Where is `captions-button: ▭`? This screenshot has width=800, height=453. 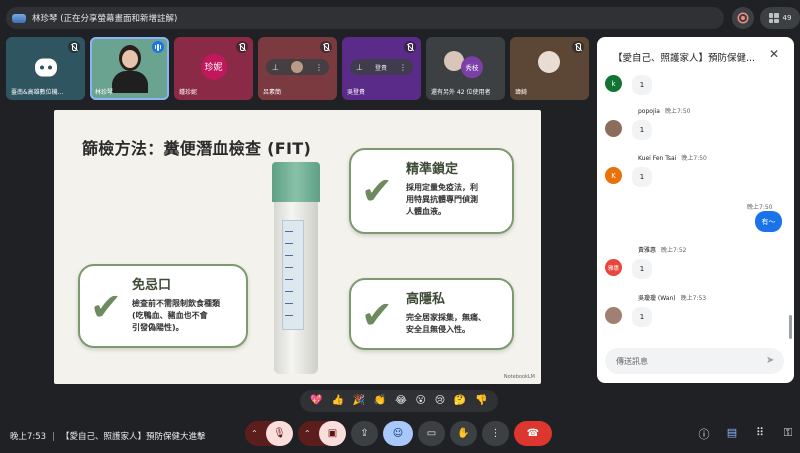 captions-button: ▭ is located at coordinates (431, 433).